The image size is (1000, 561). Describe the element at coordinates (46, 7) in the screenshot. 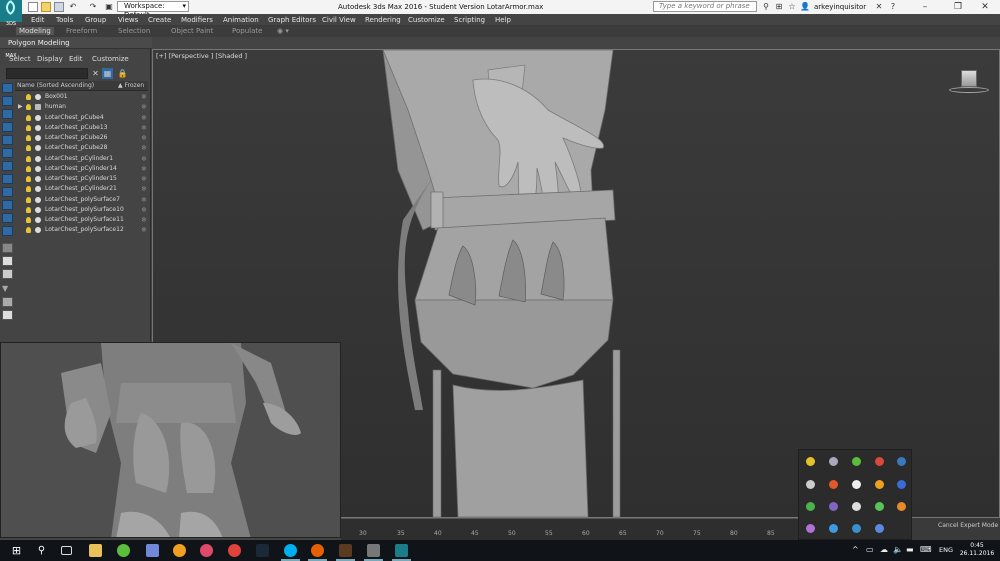

I see `open-file-icon` at that location.